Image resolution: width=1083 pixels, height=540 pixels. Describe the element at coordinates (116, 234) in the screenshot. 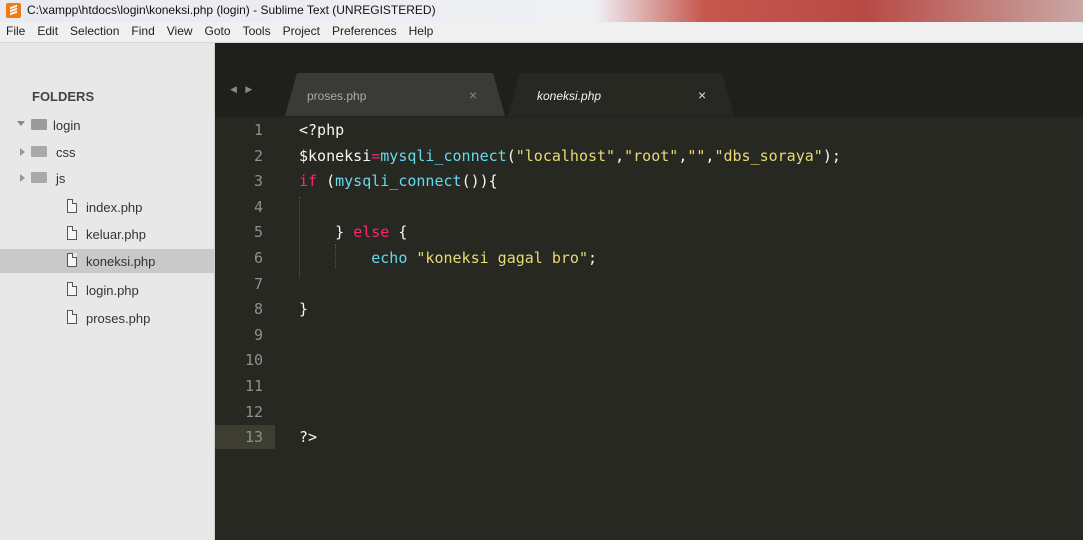

I see `tree-file-label: keluar.php` at that location.